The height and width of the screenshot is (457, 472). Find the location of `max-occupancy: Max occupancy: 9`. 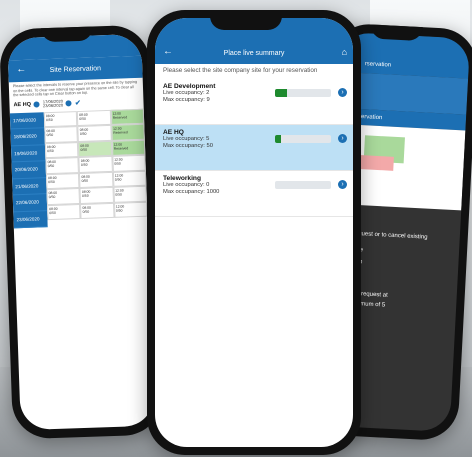

max-occupancy: Max occupancy: 9 is located at coordinates (186, 100).